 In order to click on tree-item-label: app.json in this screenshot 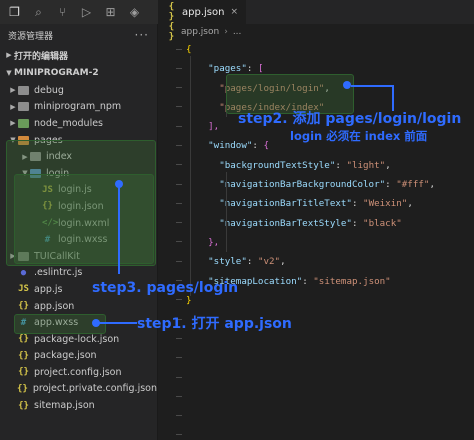, I will do `click(54, 306)`.